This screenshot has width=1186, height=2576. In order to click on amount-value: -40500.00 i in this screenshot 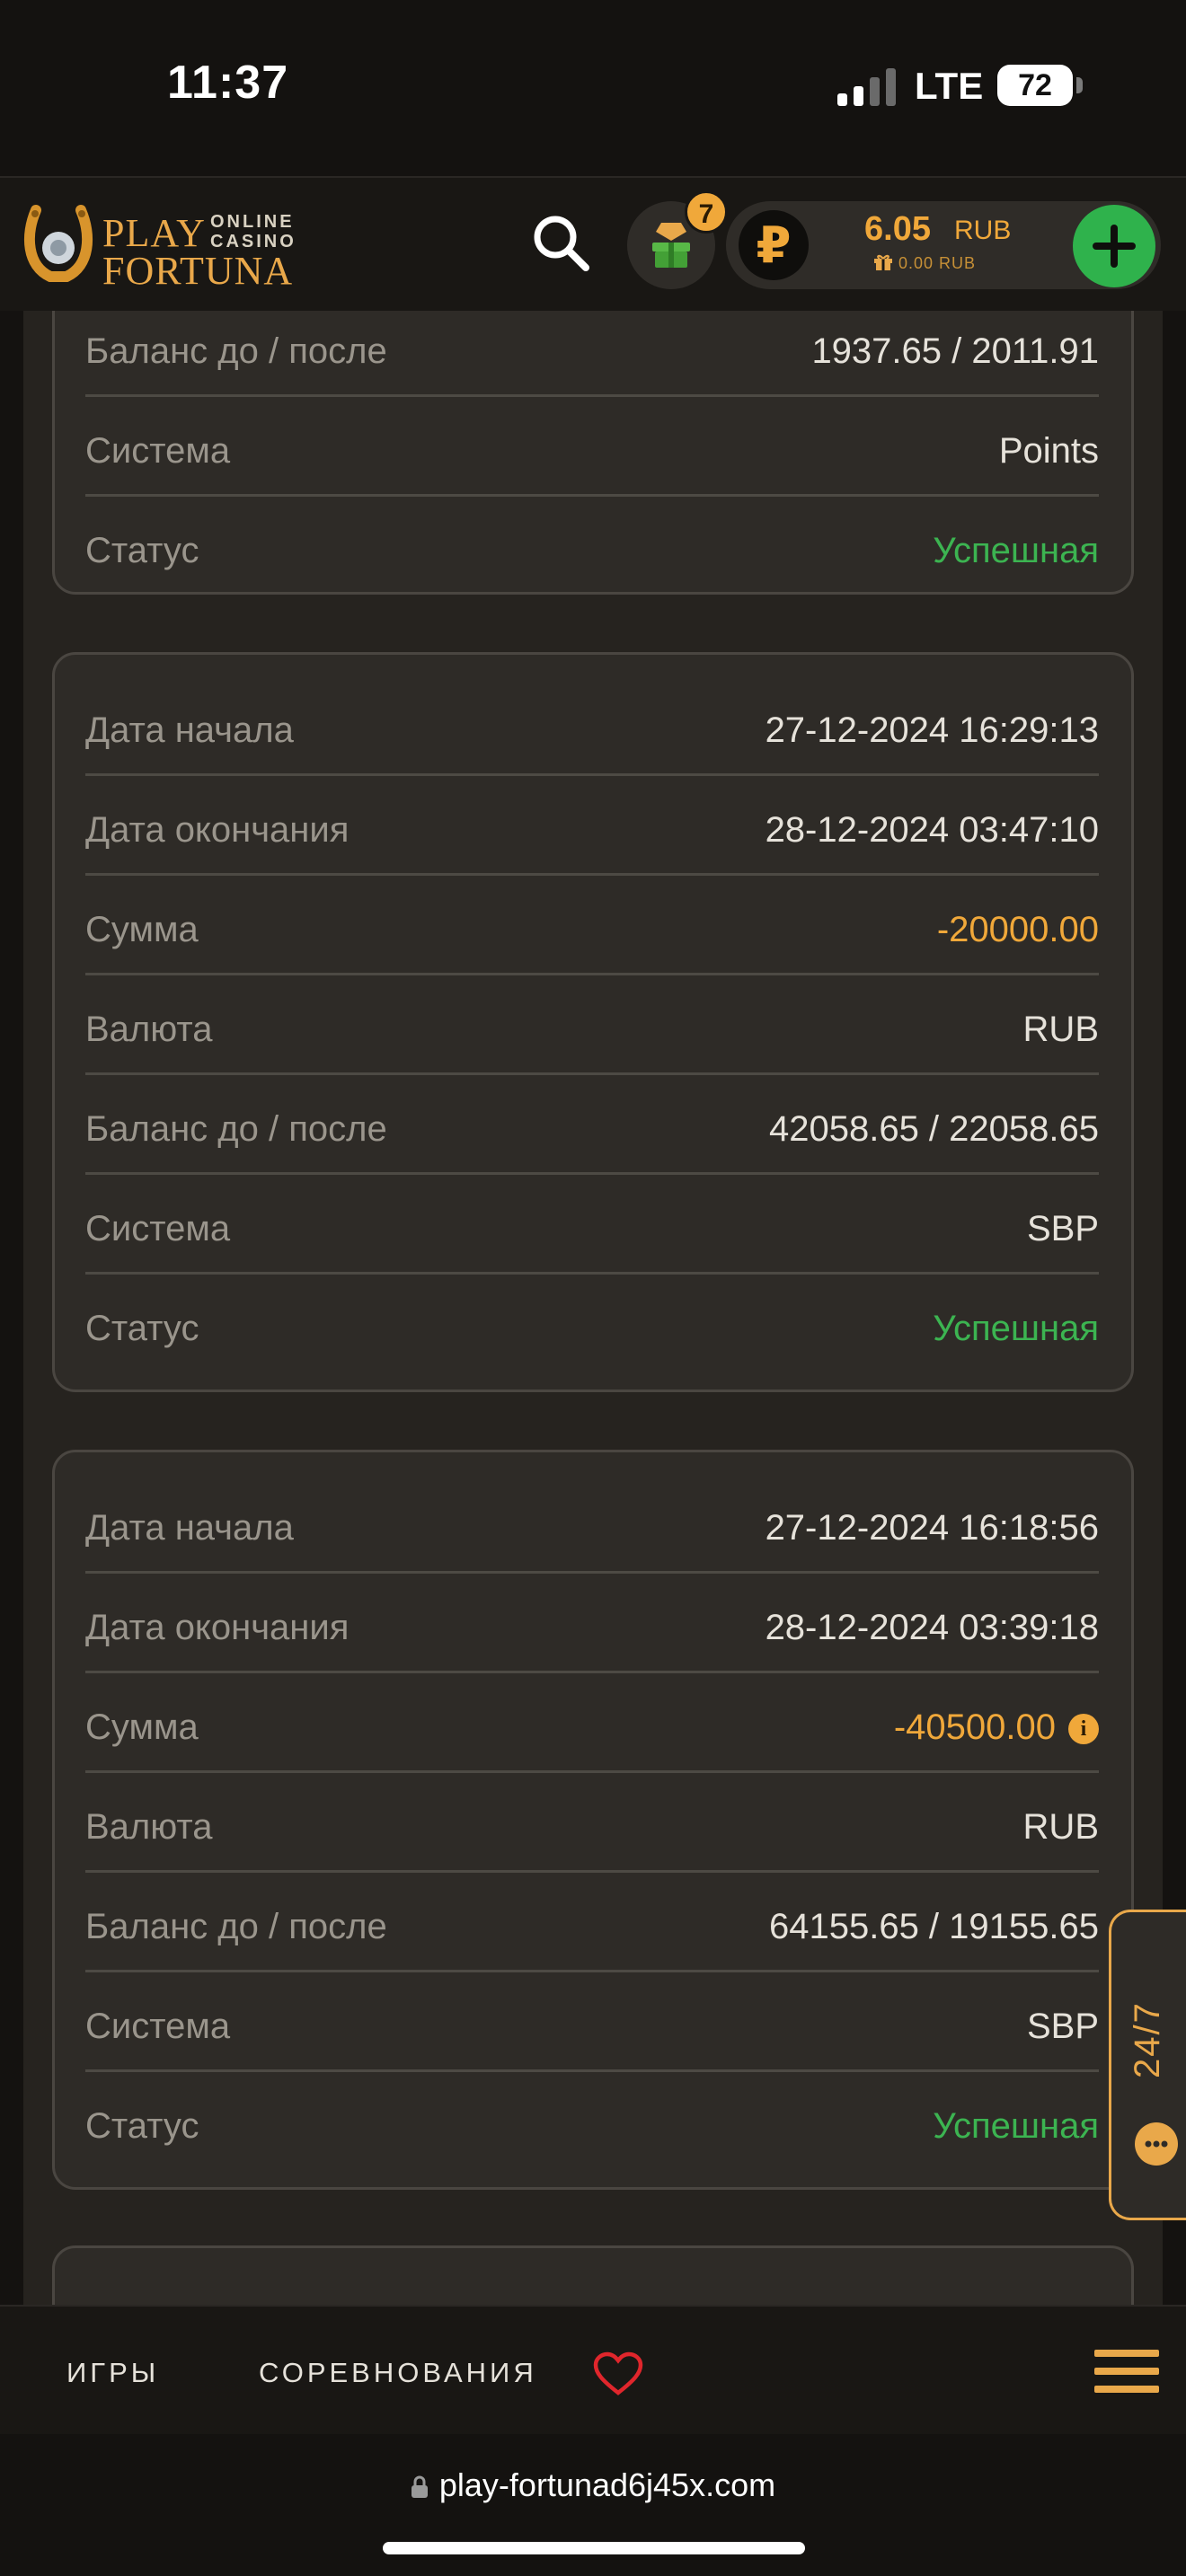, I will do `click(996, 1727)`.